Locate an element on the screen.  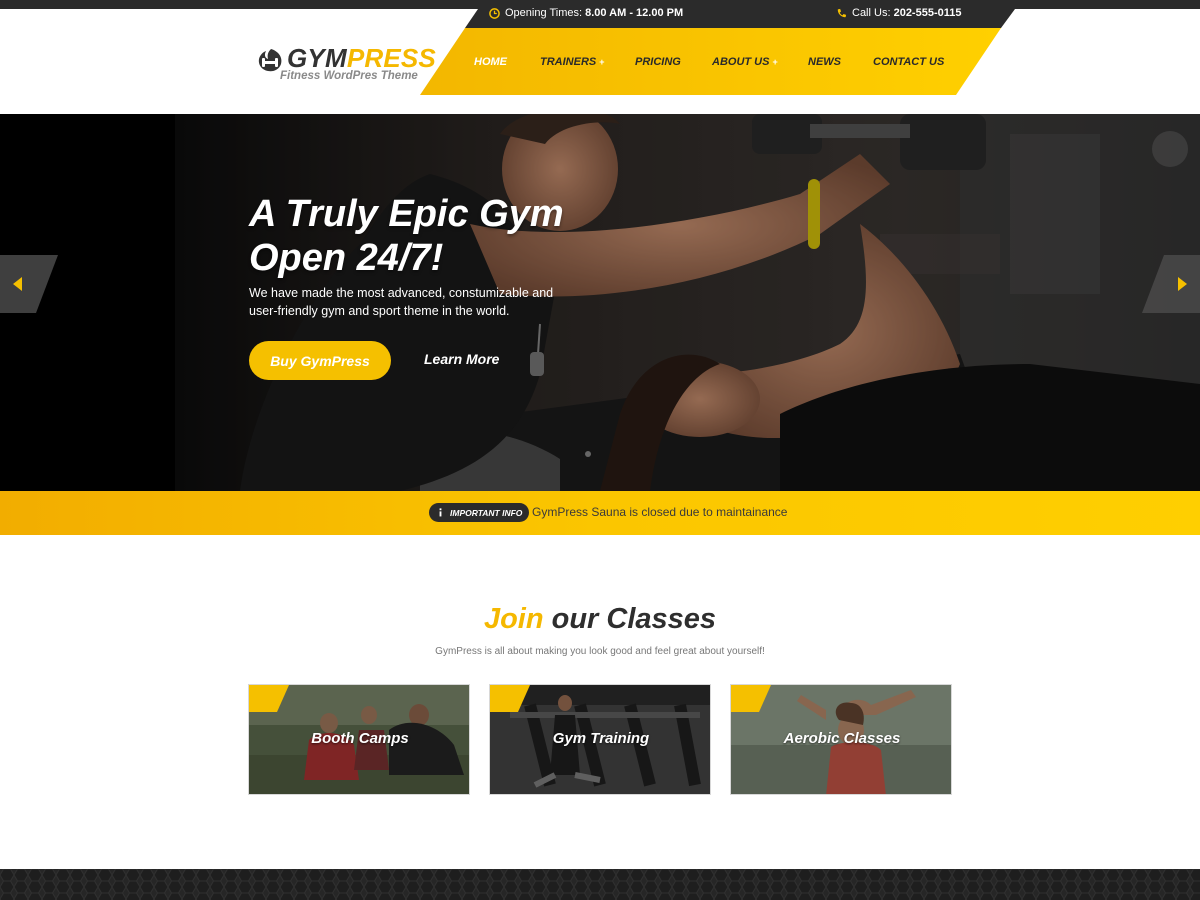
nav-item-home: Home is located at coordinates (507, 62).